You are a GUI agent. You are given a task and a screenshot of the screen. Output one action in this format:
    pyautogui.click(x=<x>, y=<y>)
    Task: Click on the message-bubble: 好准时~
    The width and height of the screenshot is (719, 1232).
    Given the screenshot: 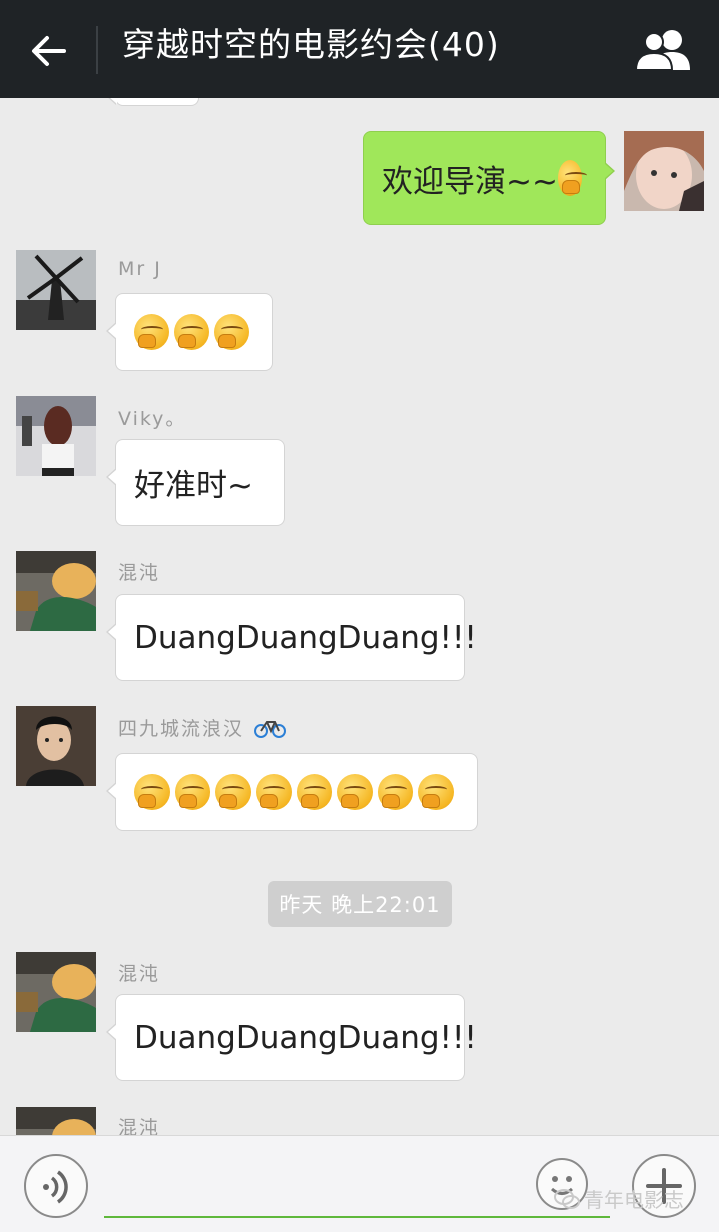 What is the action you would take?
    pyautogui.click(x=195, y=482)
    